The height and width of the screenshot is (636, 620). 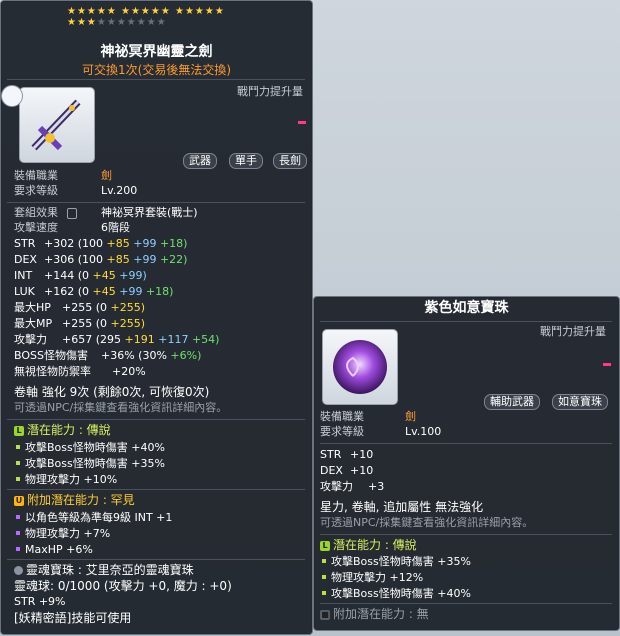 What do you see at coordinates (112, 392) in the screenshot?
I see `scroll-upgrade-info: 卷軸 強化 9次 (剩餘0次, 可恢復0次)` at bounding box center [112, 392].